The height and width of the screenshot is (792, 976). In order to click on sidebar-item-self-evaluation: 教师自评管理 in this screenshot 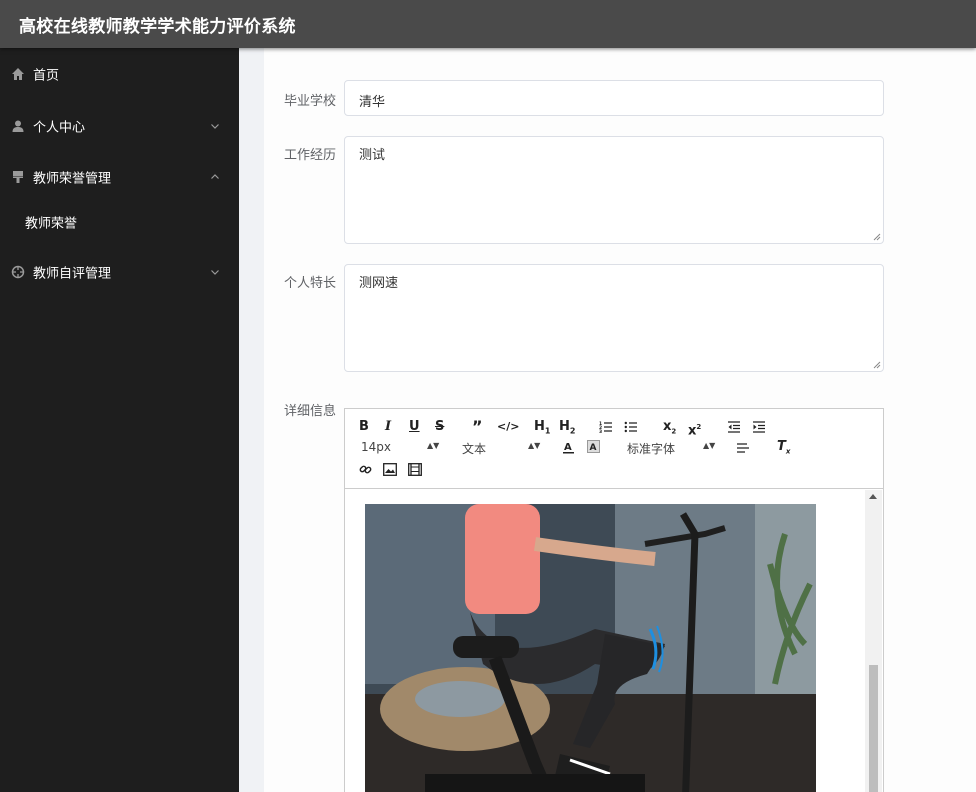, I will do `click(119, 272)`.